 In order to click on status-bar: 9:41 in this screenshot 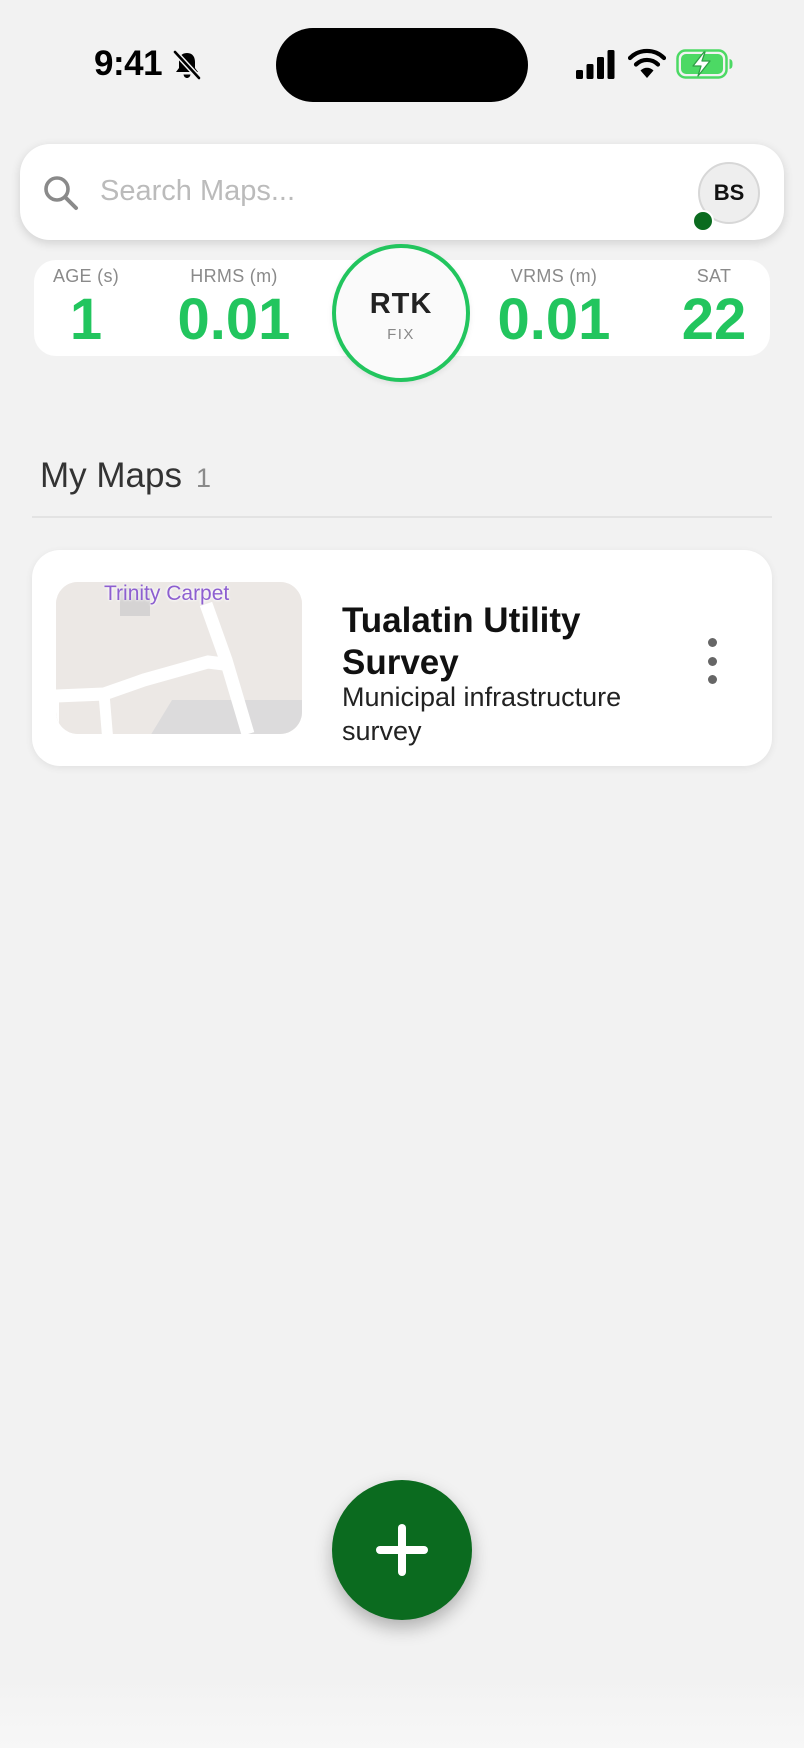, I will do `click(402, 60)`.